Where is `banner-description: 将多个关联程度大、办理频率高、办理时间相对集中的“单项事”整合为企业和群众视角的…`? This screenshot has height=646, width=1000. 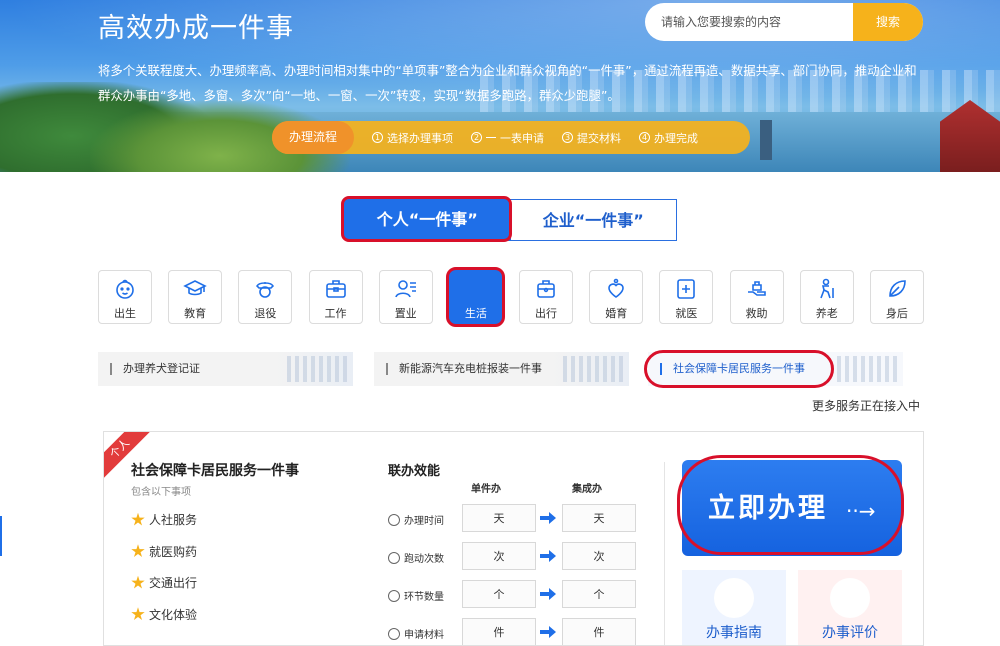
banner-description: 将多个关联程度大、办理频率高、办理时间相对集中的“单项事”整合为企业和群众视角的… is located at coordinates (507, 83).